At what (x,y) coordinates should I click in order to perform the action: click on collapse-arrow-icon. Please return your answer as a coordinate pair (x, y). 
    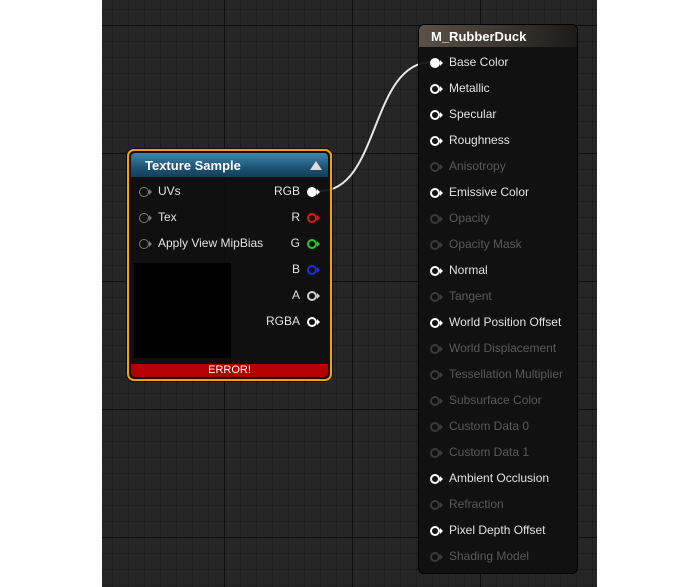
    Looking at the image, I should click on (316, 165).